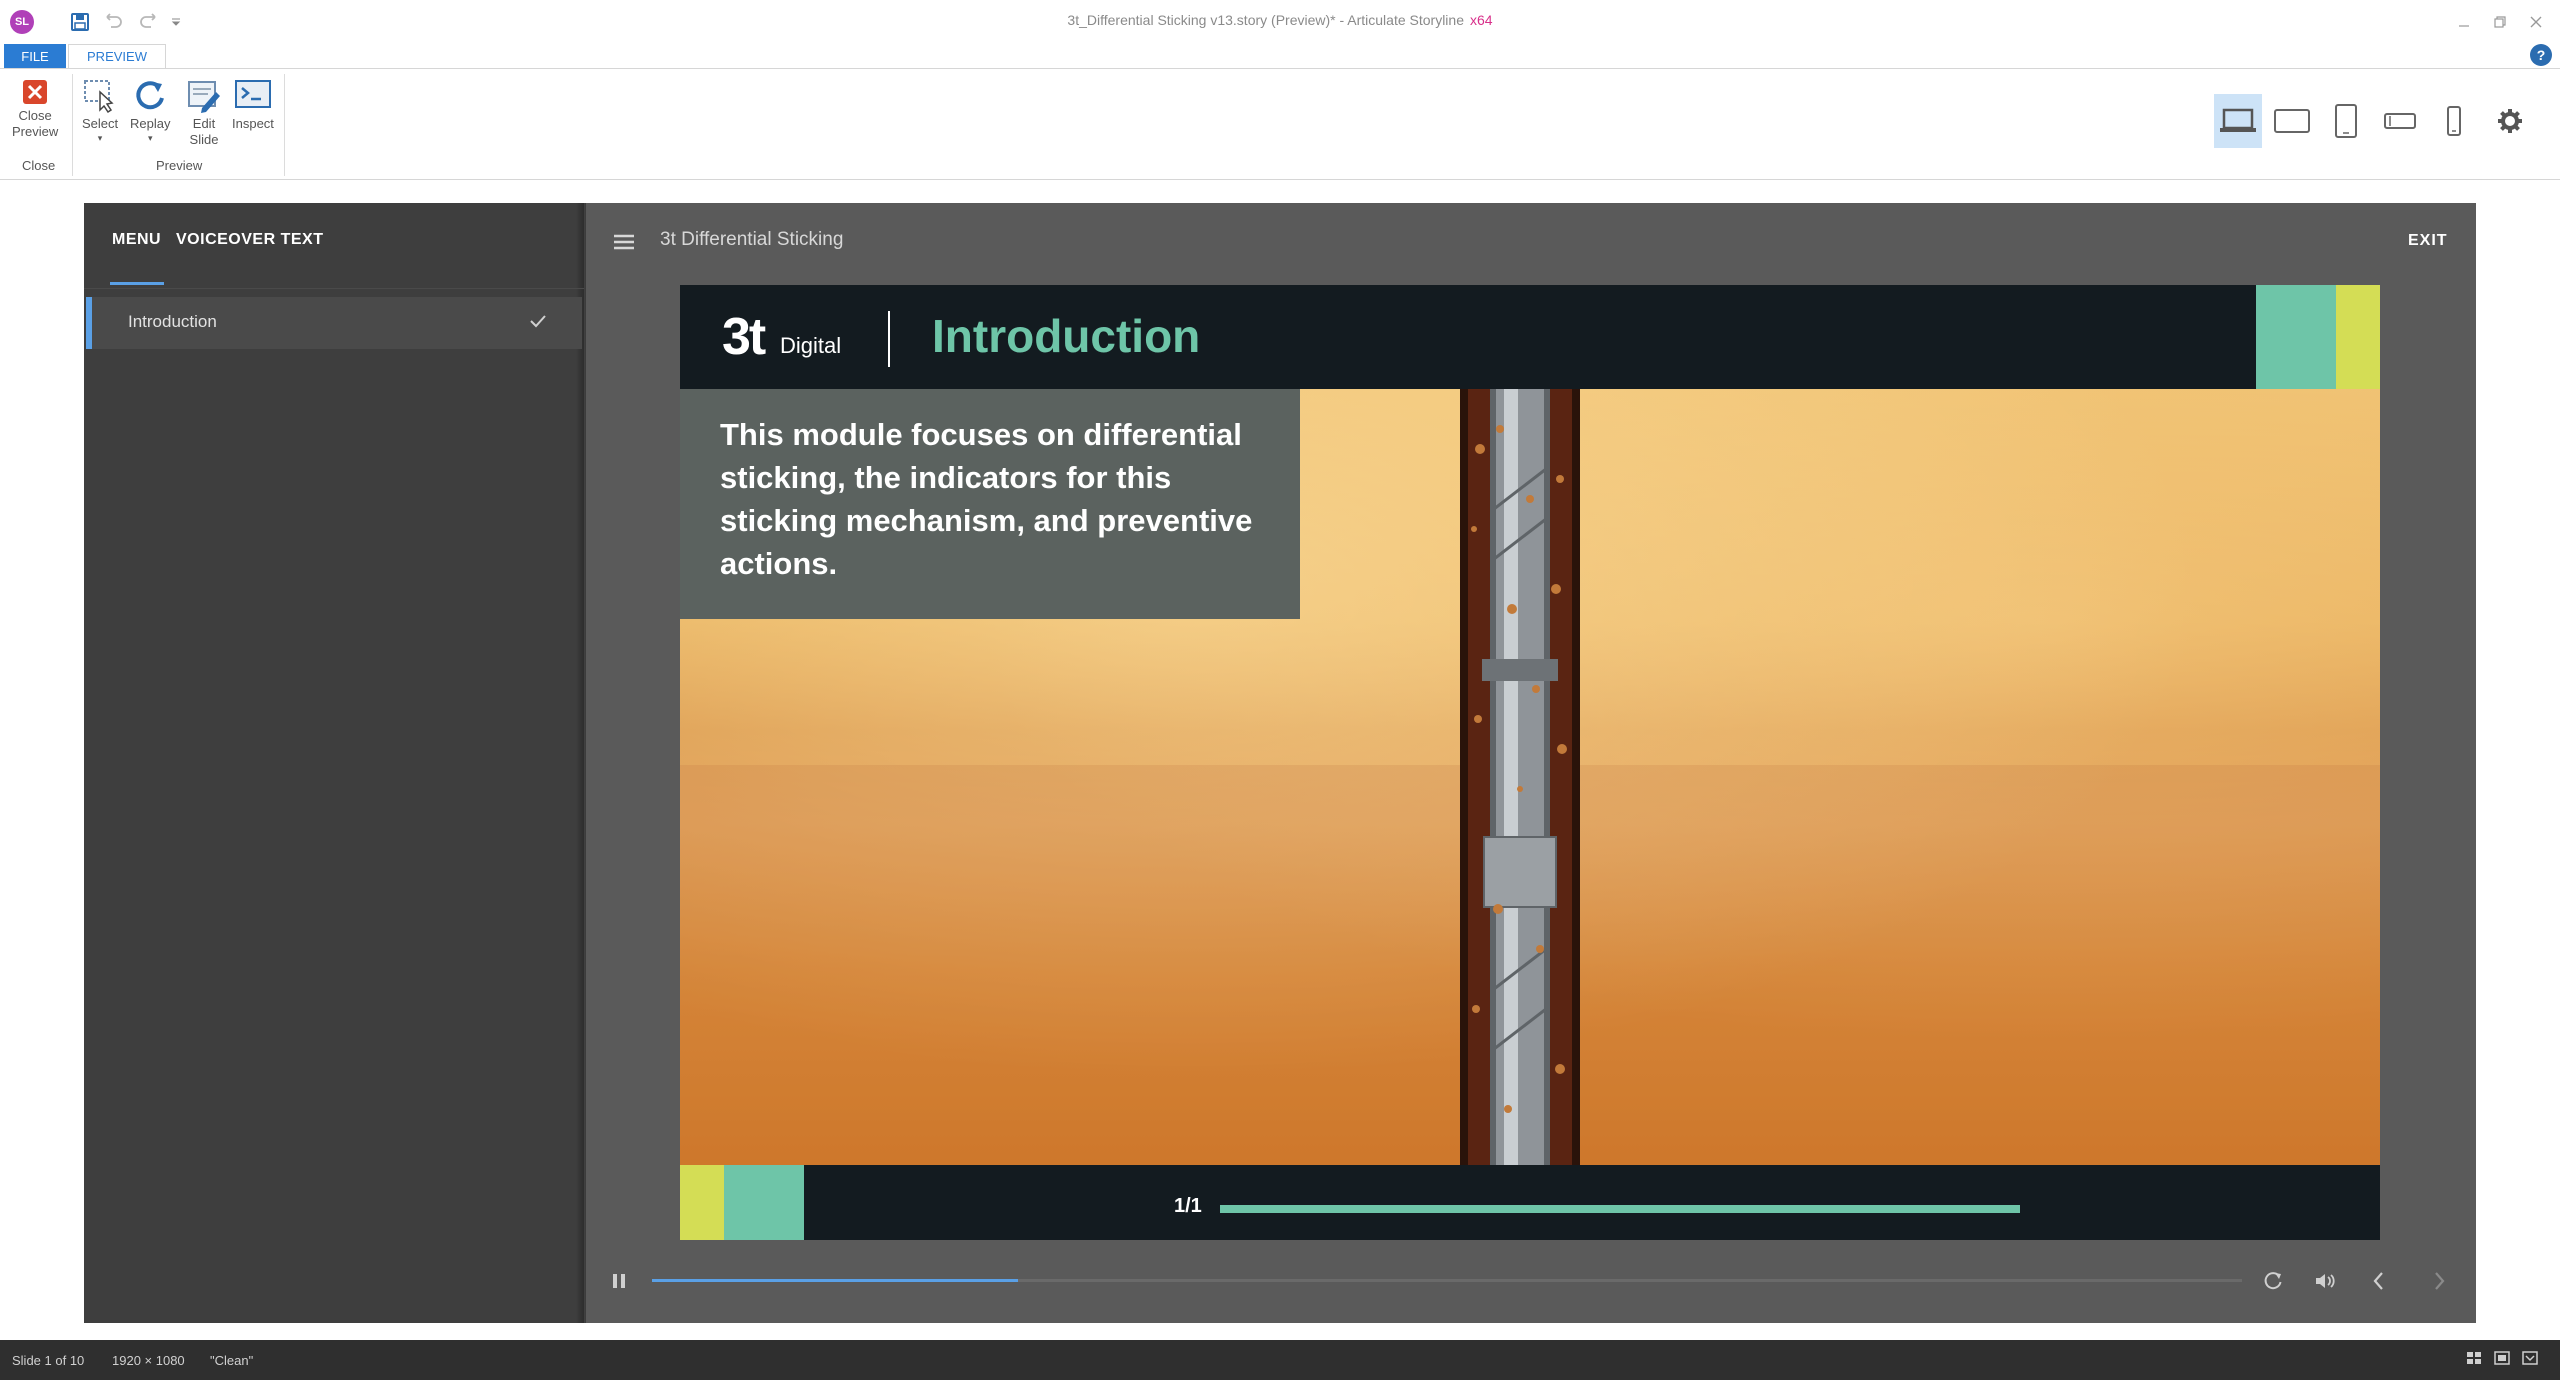  Describe the element at coordinates (811, 345) in the screenshot. I see `brand-logo-sub: Digital` at that location.